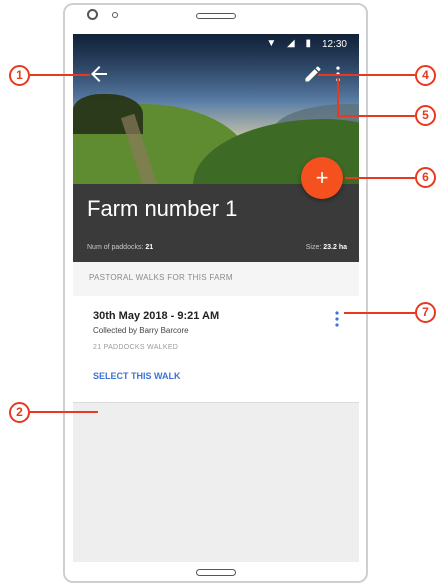 The image size is (442, 587). I want to click on paddock-count-label: Num of paddocks:, so click(115, 247).